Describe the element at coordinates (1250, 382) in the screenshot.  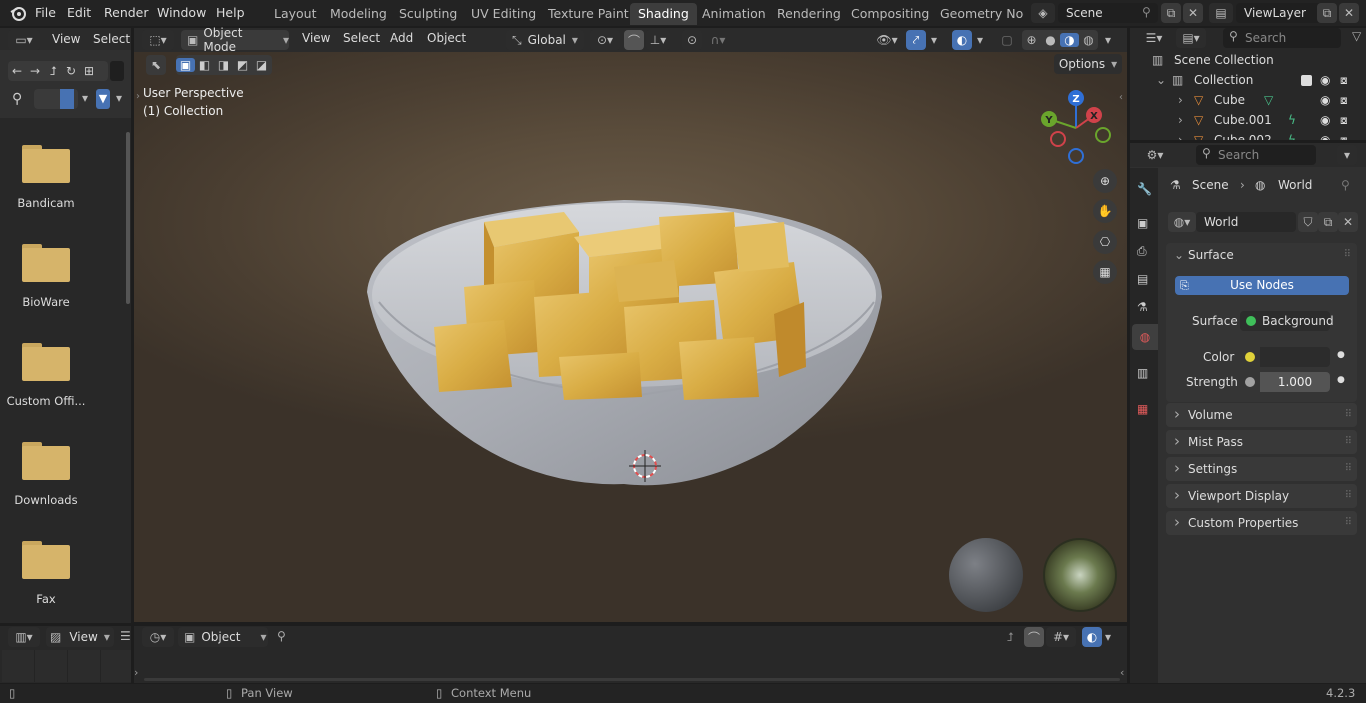
I see `strength-socket-icon` at that location.